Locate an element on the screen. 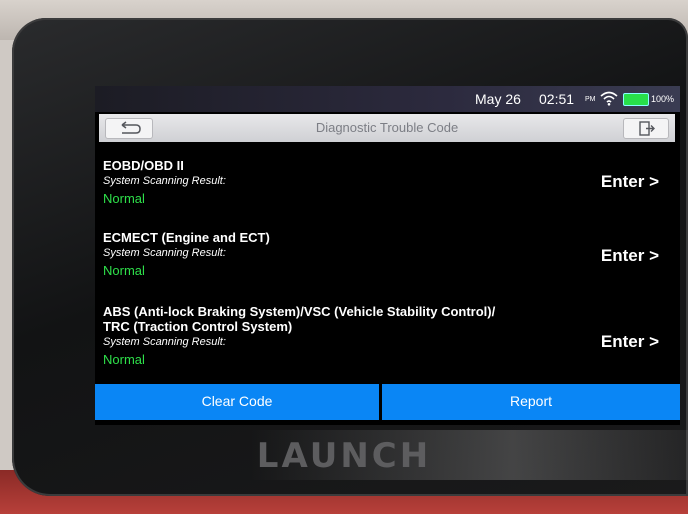  status-bar: May 26 02:51 PM 100% is located at coordinates (387, 99).